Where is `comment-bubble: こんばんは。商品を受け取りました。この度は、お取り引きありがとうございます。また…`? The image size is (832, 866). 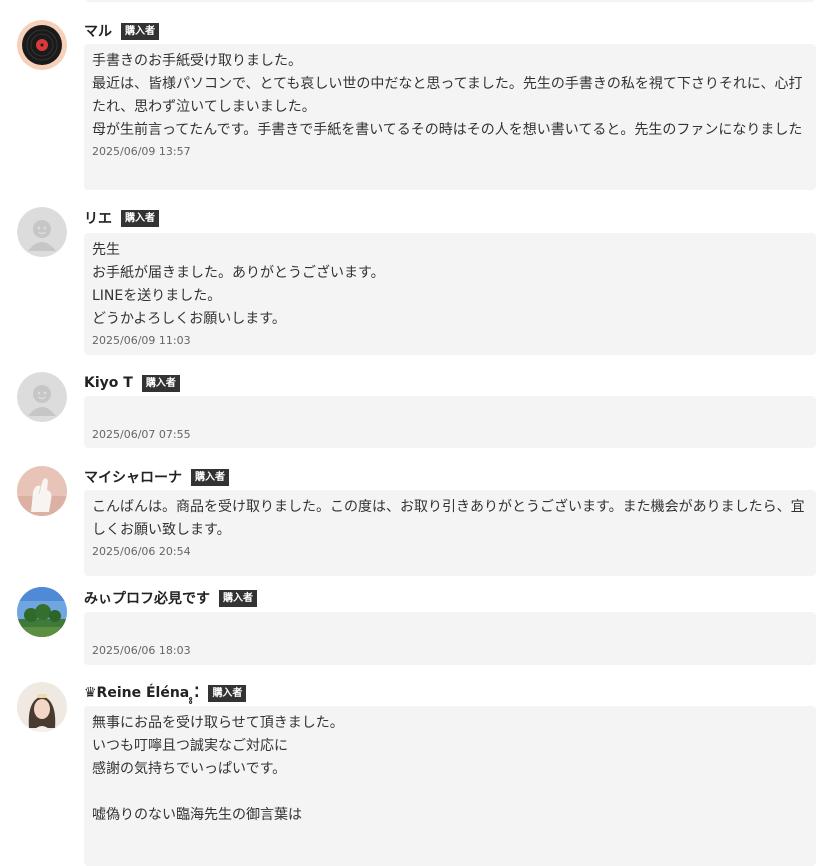
comment-bubble: こんばんは。商品を受け取りました。この度は、お取り引きありがとうございます。また… is located at coordinates (450, 533).